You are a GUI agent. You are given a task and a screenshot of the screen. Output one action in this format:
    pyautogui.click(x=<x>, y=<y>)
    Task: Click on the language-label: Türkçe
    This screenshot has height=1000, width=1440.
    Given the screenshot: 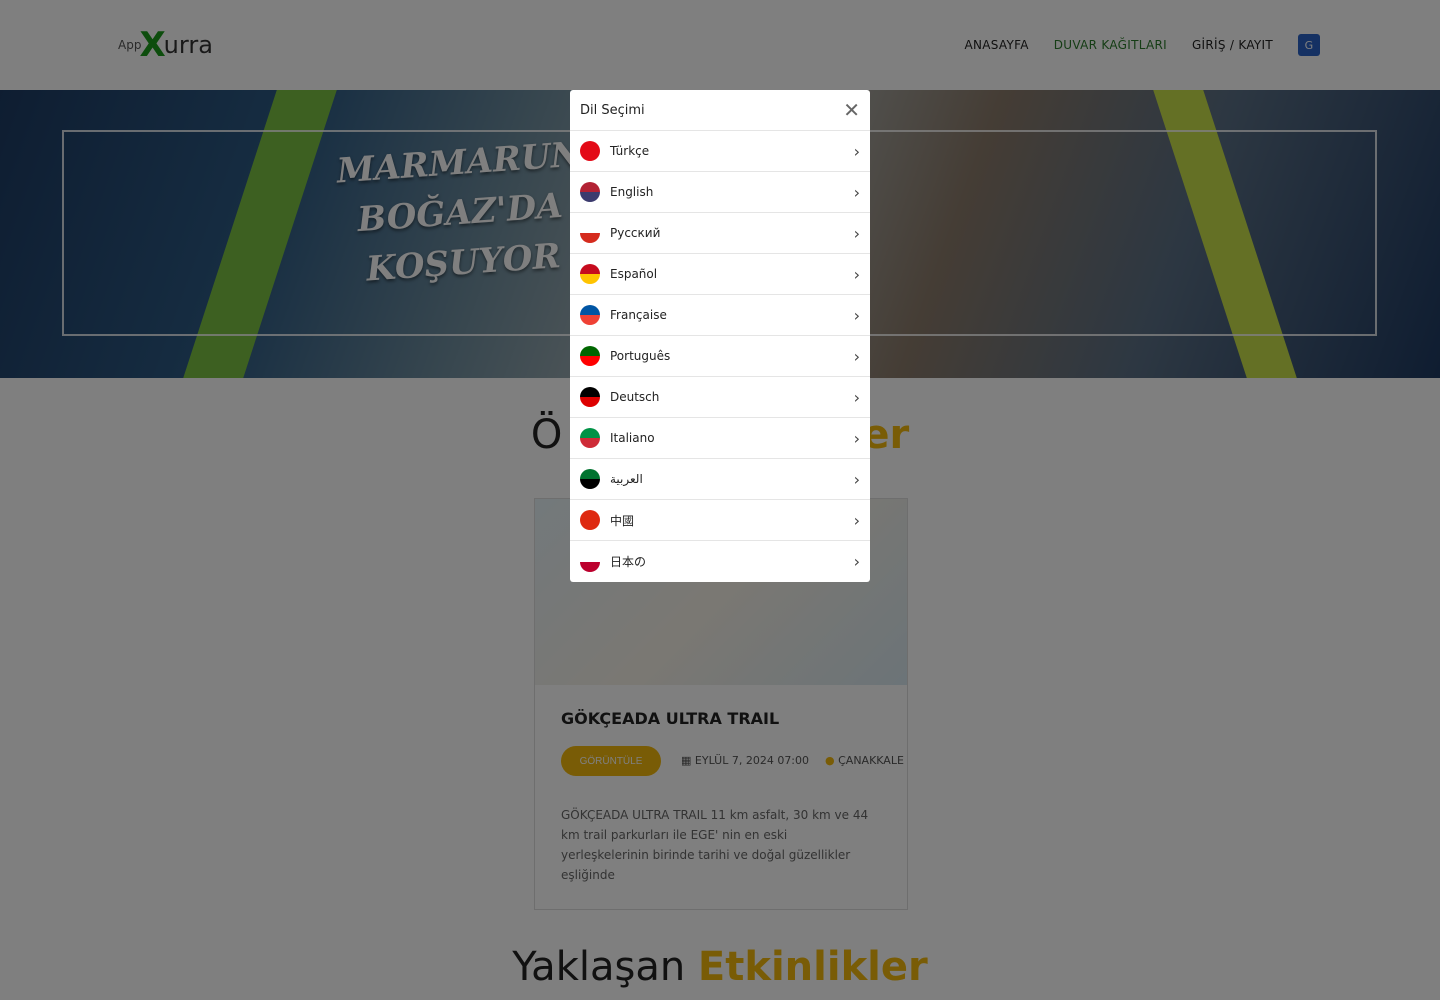 What is the action you would take?
    pyautogui.click(x=630, y=151)
    